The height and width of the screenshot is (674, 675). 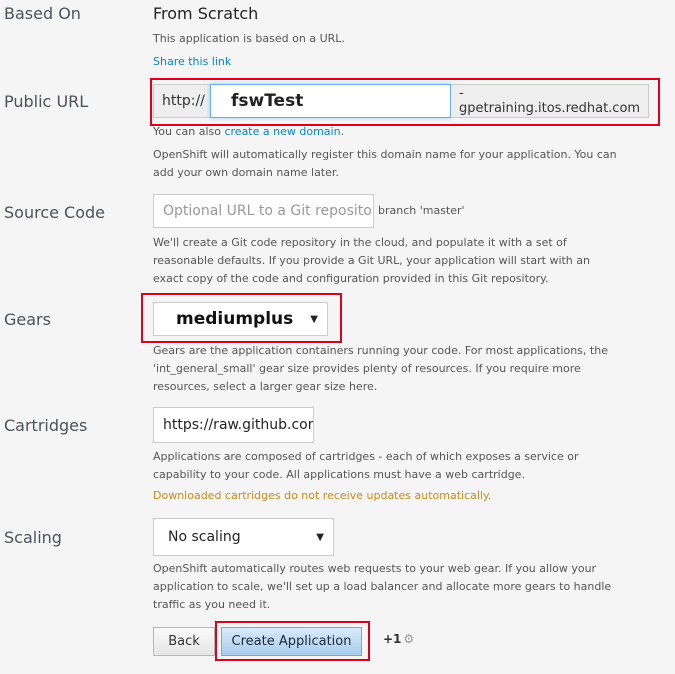 I want to click on gears-label: Gears, so click(x=27, y=319).